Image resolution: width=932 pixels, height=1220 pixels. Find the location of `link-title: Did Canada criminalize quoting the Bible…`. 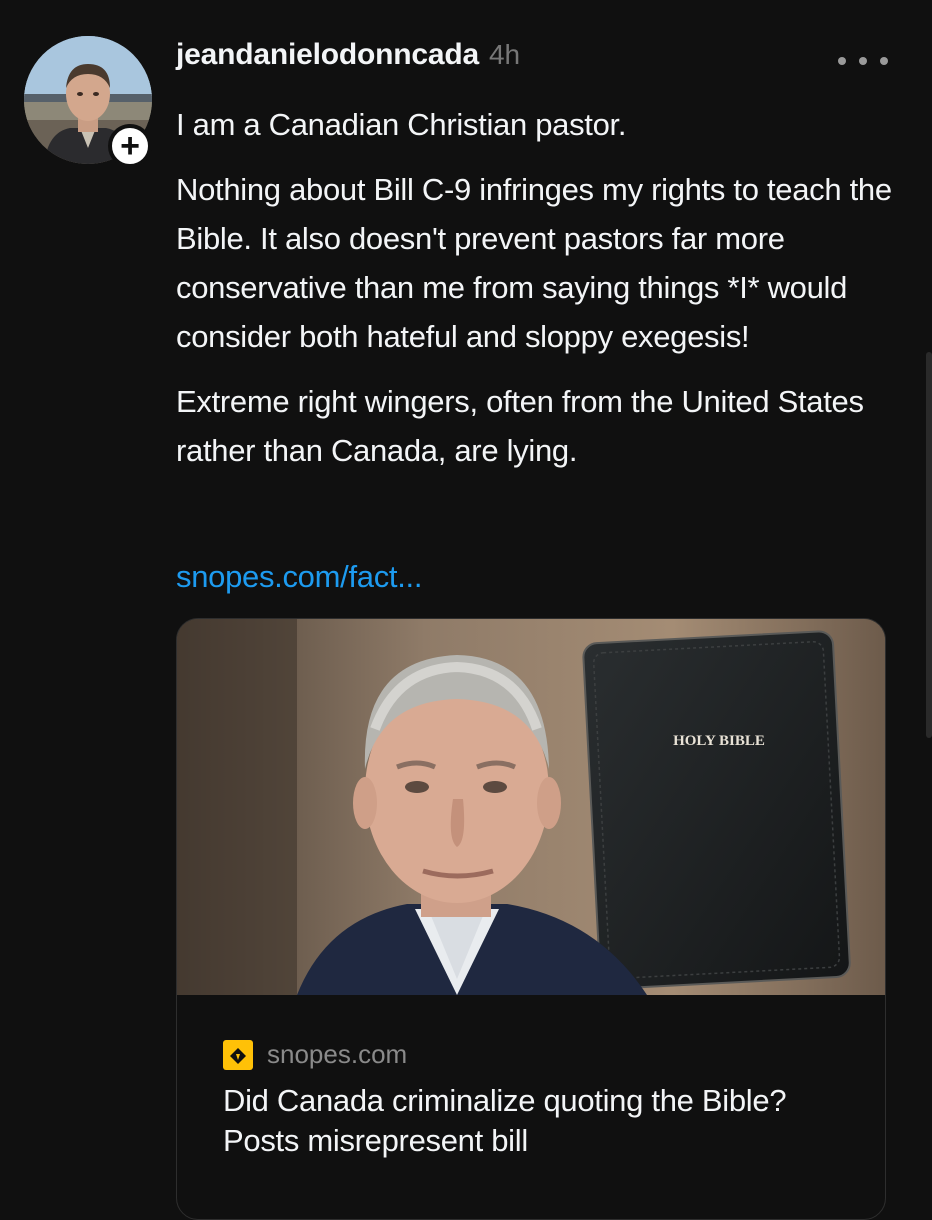

link-title: Did Canada criminalize quoting the Bible… is located at coordinates (505, 1120).